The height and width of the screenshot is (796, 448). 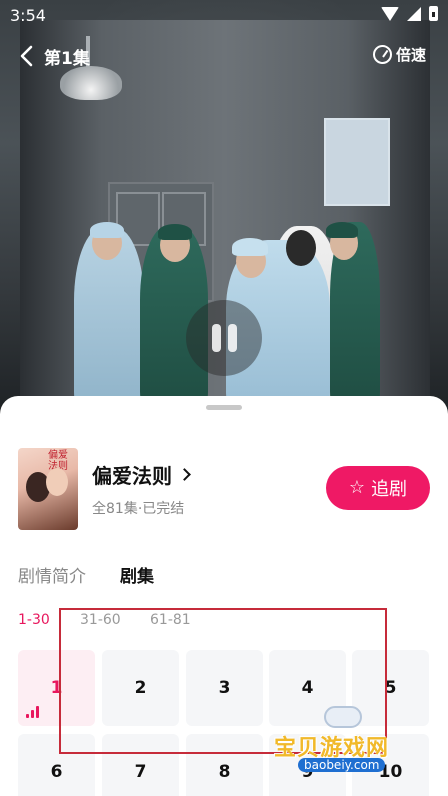 What do you see at coordinates (357, 487) in the screenshot?
I see `star-icon: ☆` at bounding box center [357, 487].